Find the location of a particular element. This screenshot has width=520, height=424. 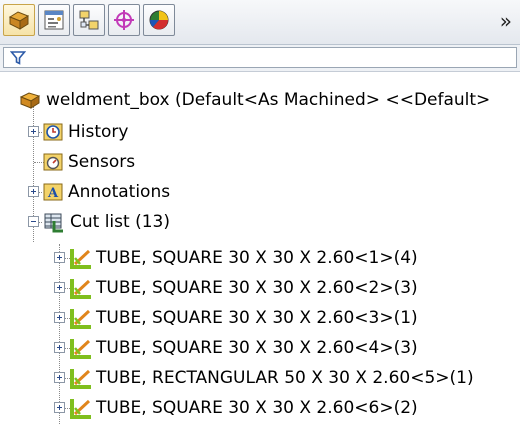

feature-manager-icon is located at coordinates (19, 20).